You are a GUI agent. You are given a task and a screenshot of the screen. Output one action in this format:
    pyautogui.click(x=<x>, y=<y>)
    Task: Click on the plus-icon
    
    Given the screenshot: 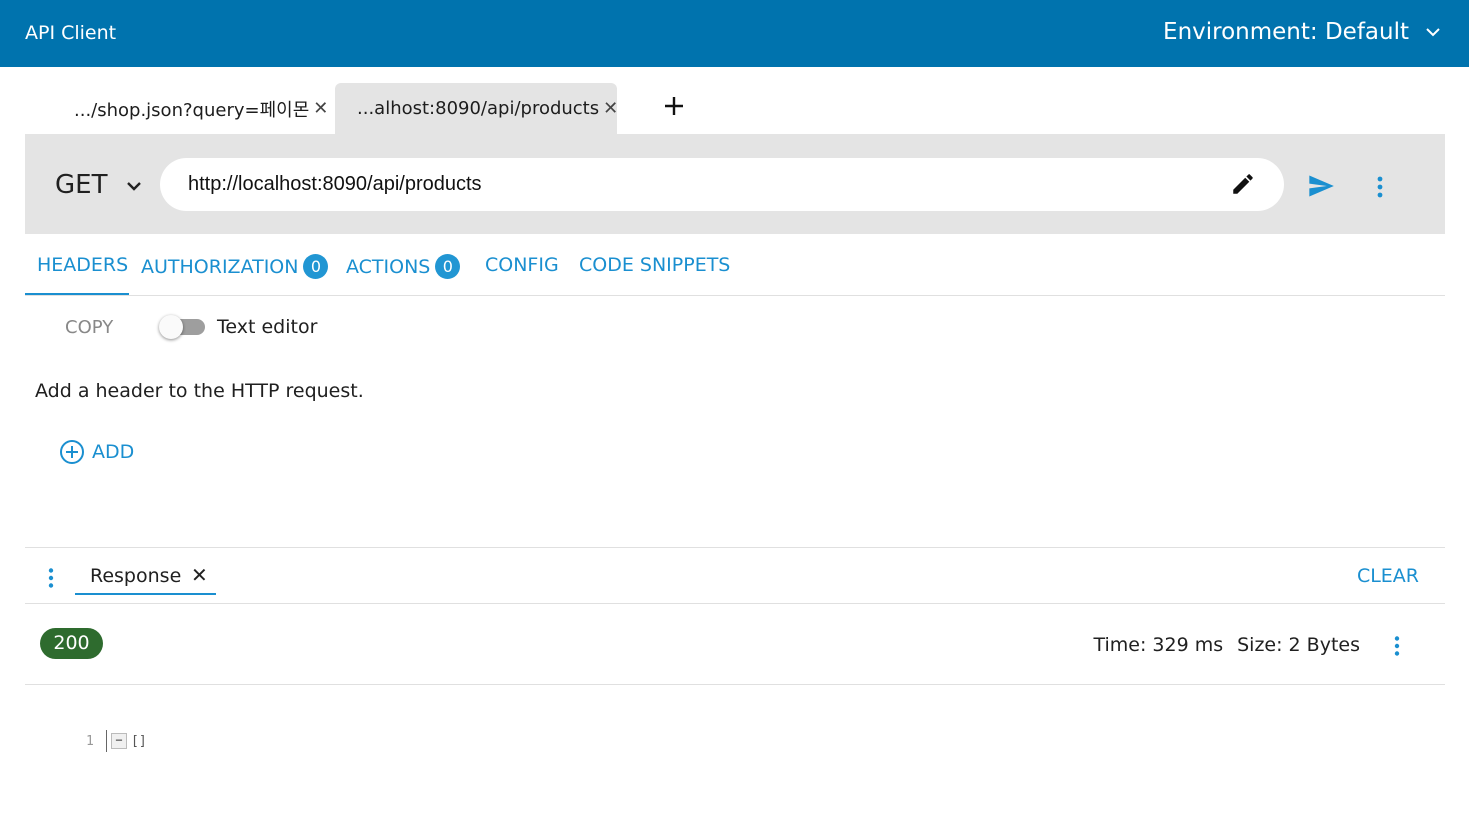 What is the action you would take?
    pyautogui.click(x=674, y=106)
    